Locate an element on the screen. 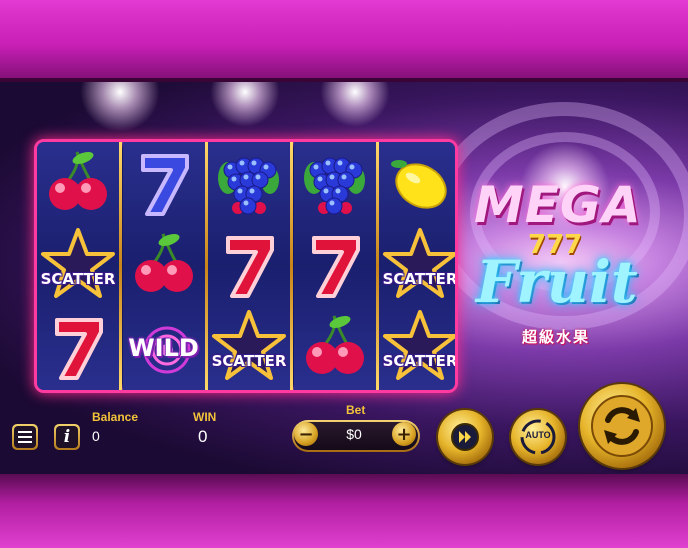 The image size is (688, 548). info-icon: i is located at coordinates (67, 437).